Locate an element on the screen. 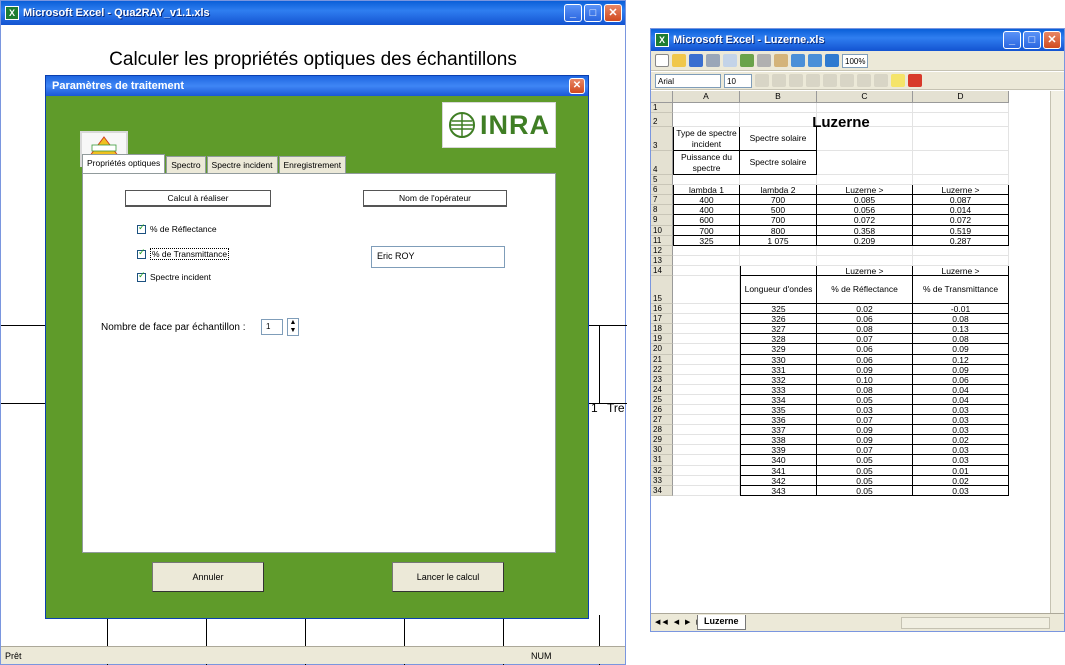 This screenshot has width=1065, height=665. row-header: 2 is located at coordinates (662, 120).